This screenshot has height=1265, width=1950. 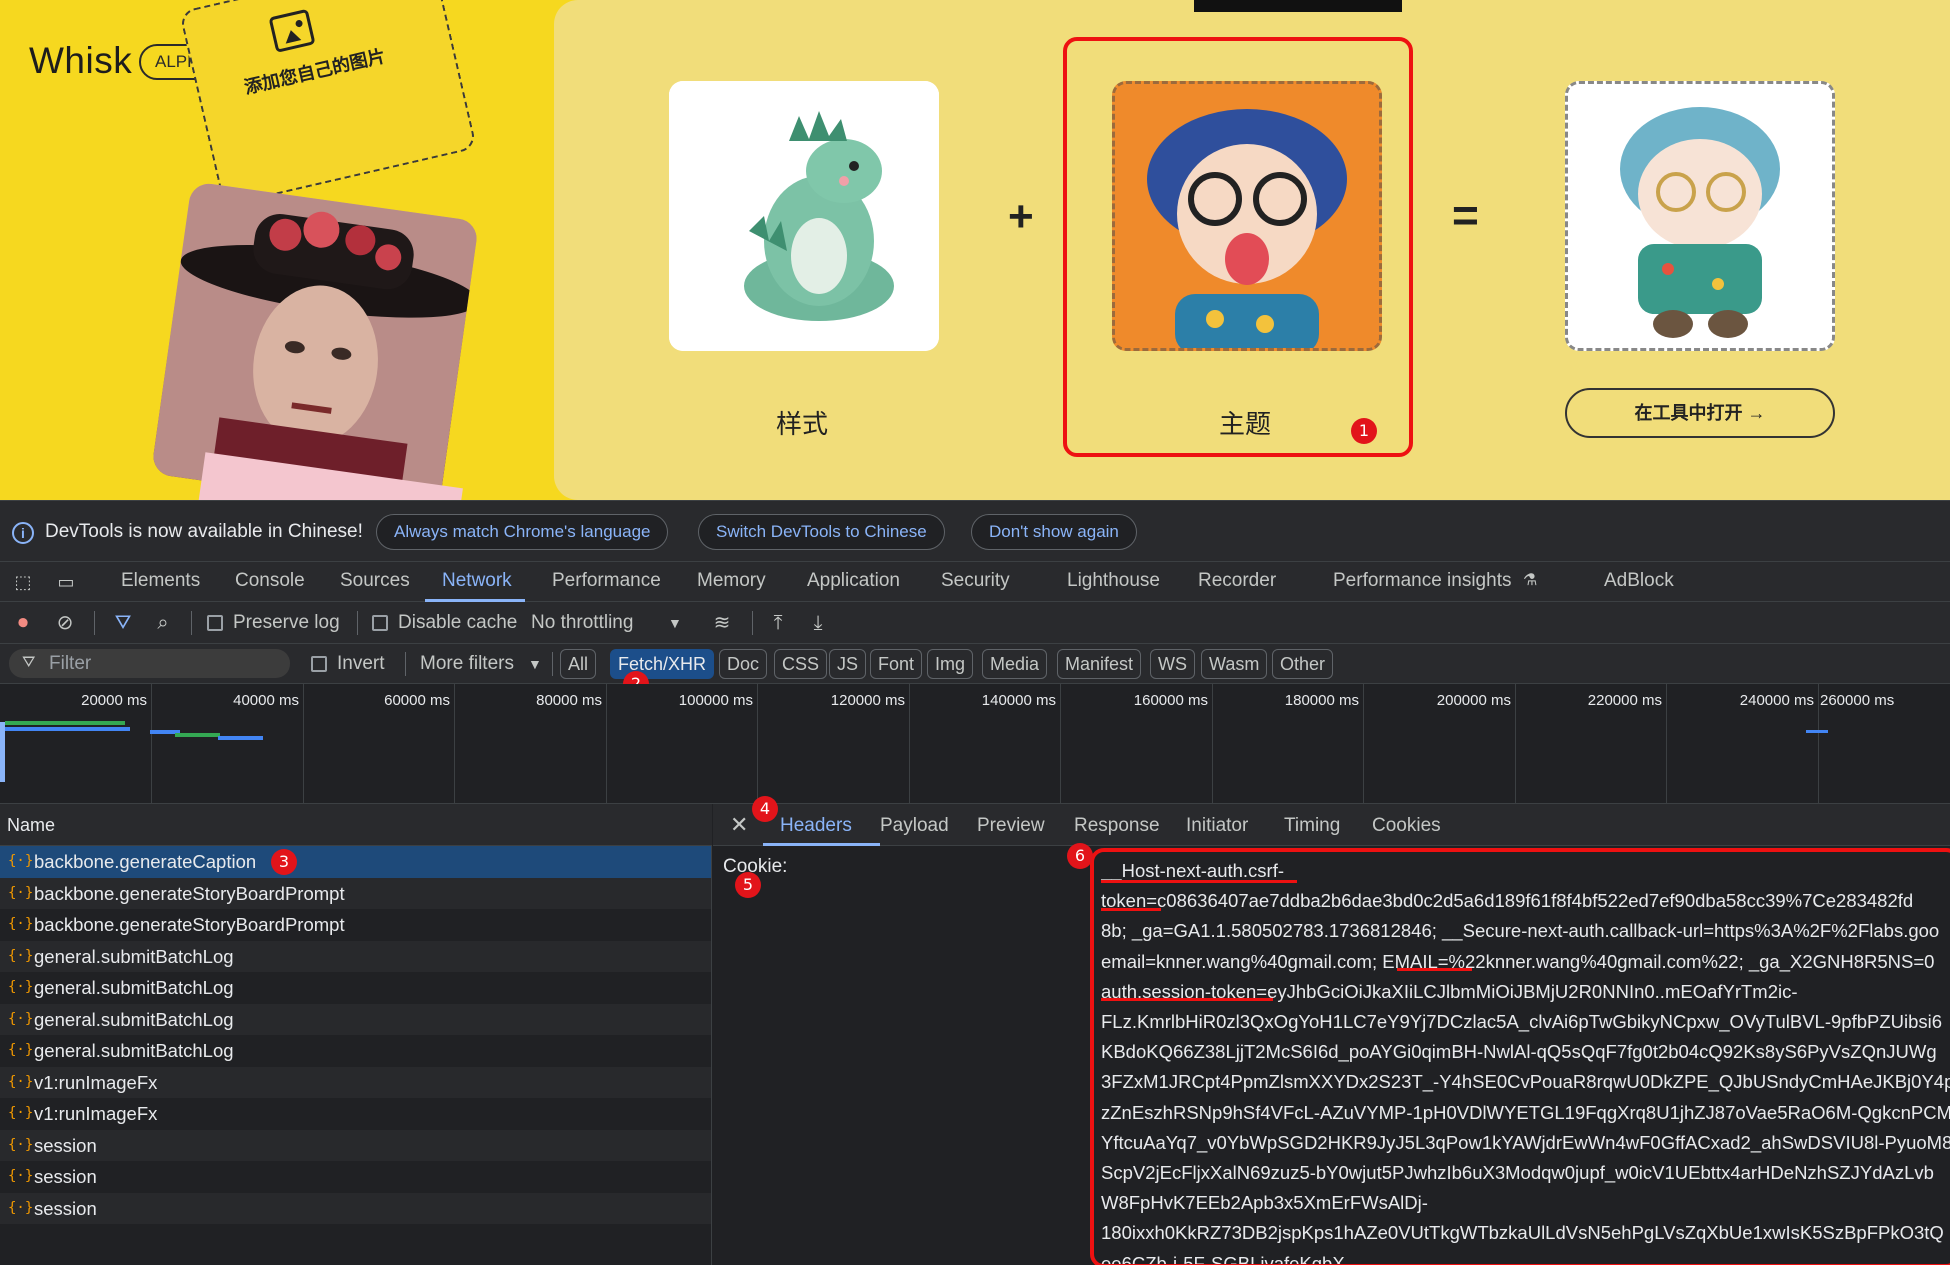 What do you see at coordinates (23, 582) in the screenshot?
I see `inspect-element-icon: ⬚` at bounding box center [23, 582].